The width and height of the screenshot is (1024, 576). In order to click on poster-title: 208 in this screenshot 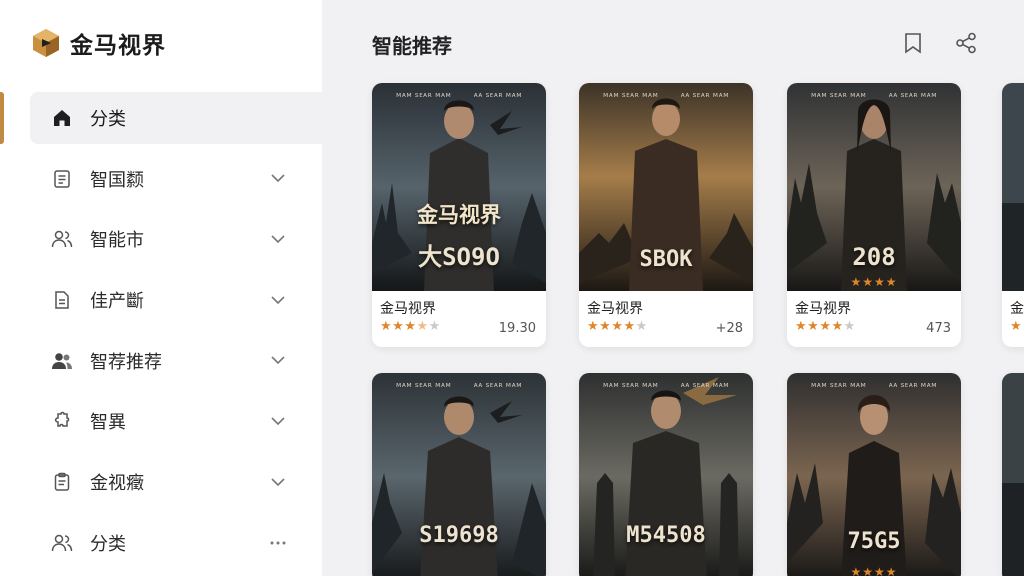, I will do `click(874, 257)`.